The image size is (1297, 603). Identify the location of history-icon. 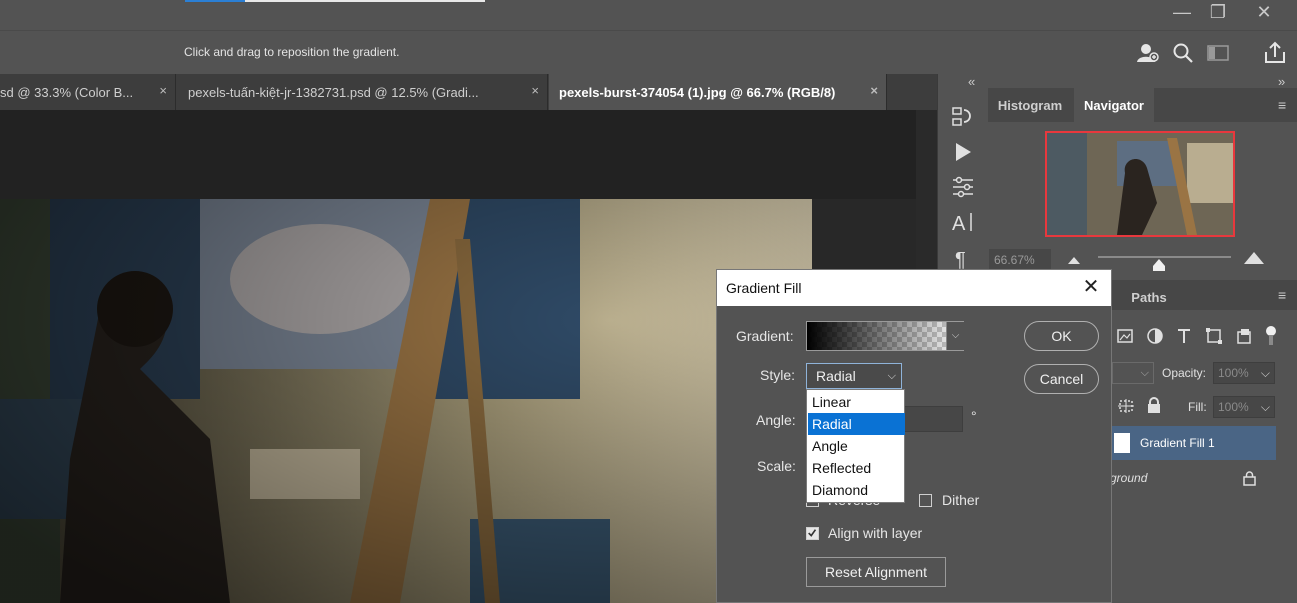
(963, 117).